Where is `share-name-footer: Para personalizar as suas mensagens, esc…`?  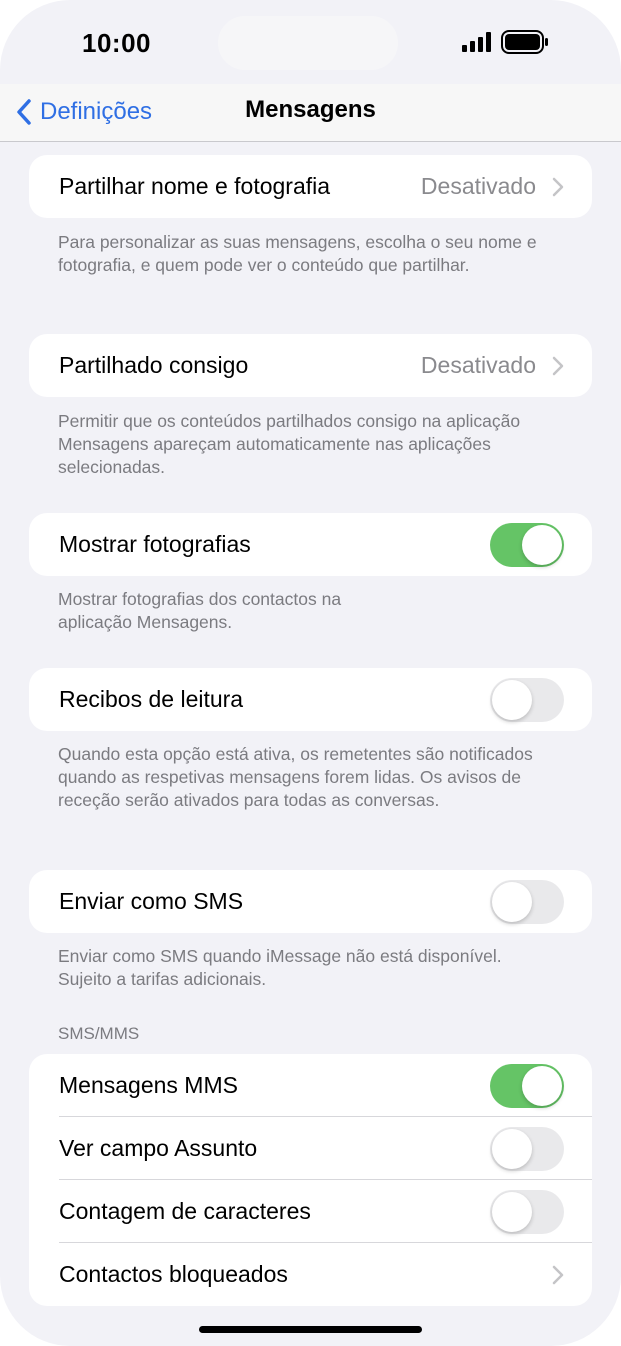
share-name-footer: Para personalizar as suas mensagens, esc… is located at coordinates (297, 253).